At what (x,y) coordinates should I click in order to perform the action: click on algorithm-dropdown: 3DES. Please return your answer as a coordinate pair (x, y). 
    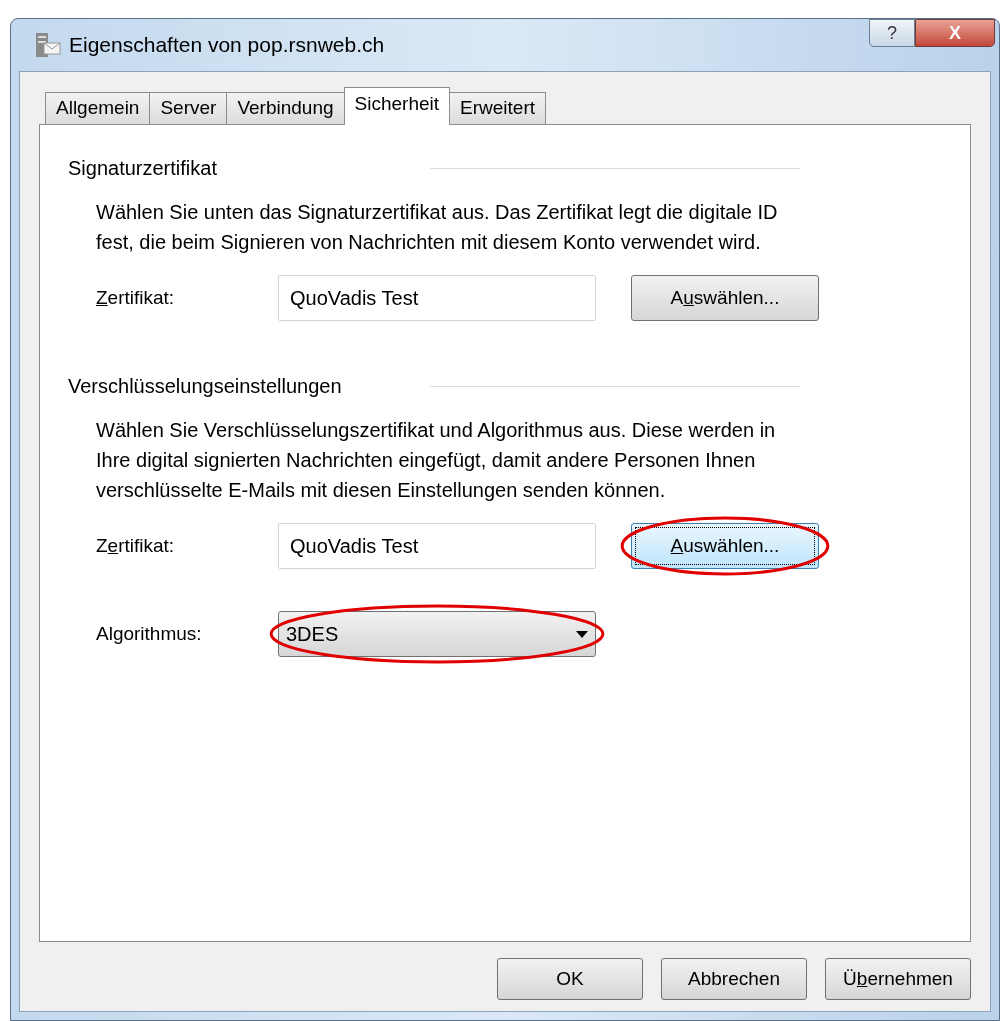
    Looking at the image, I should click on (437, 634).